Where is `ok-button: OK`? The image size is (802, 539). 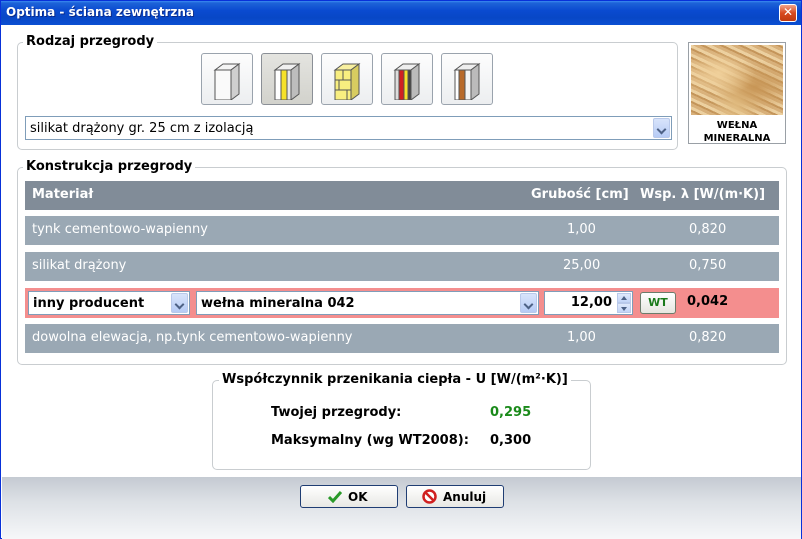
ok-button: OK is located at coordinates (349, 496).